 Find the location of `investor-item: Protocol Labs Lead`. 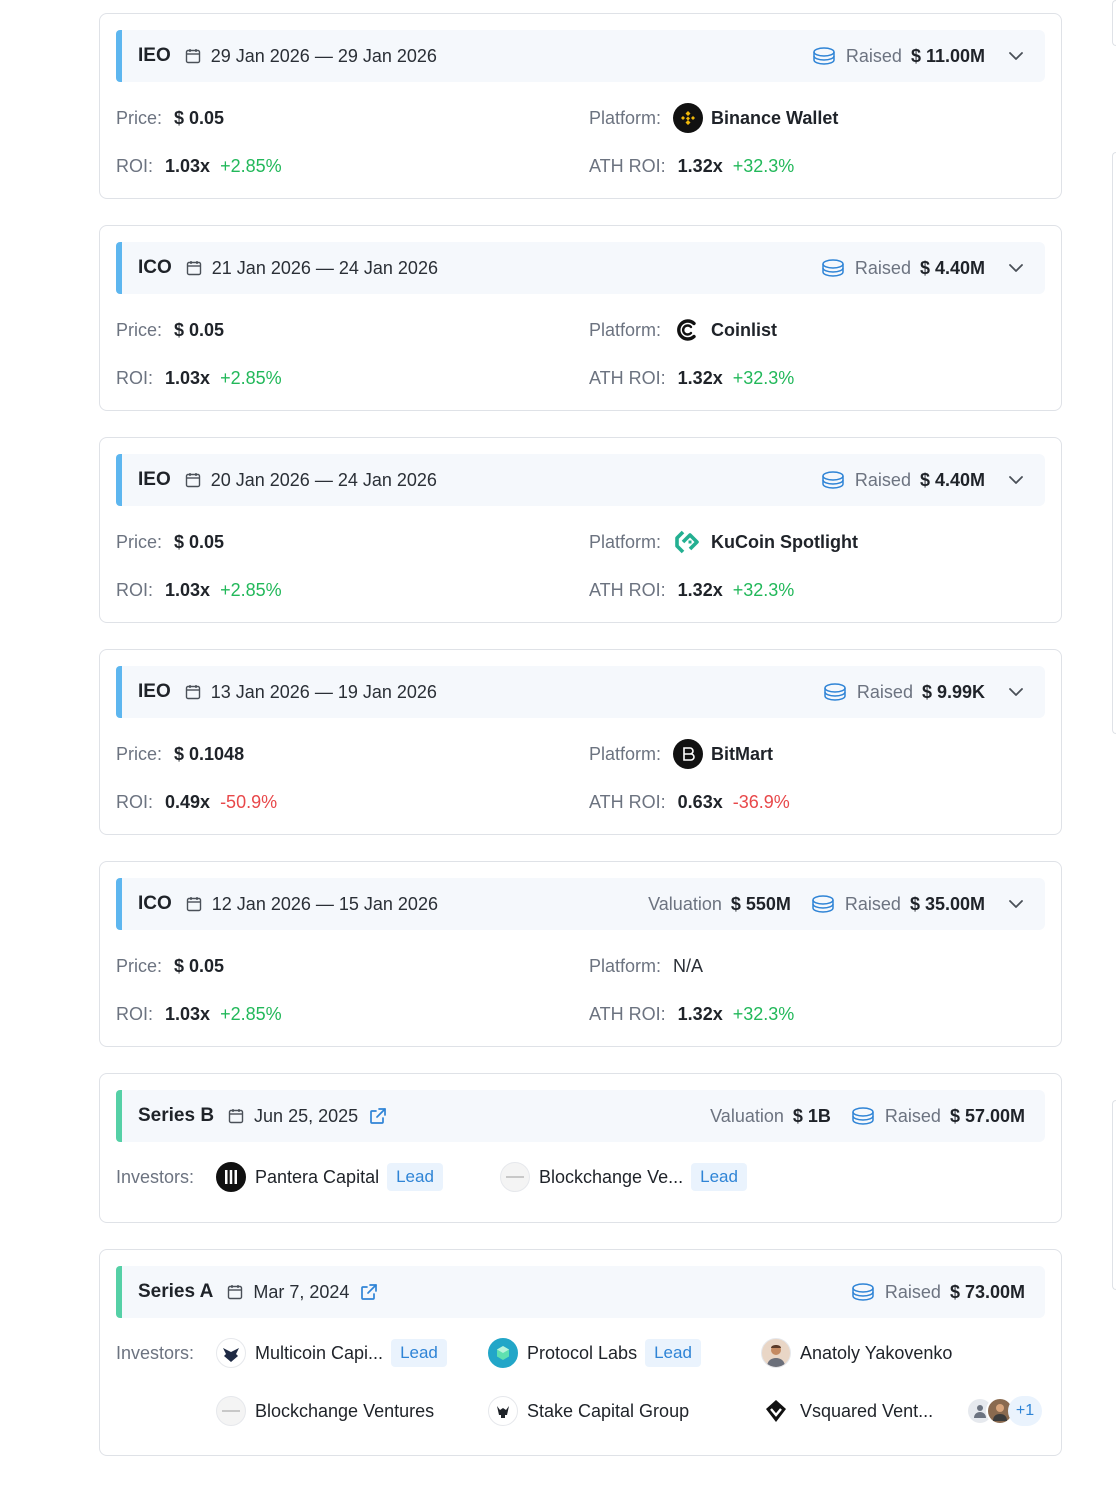

investor-item: Protocol Labs Lead is located at coordinates (594, 1353).